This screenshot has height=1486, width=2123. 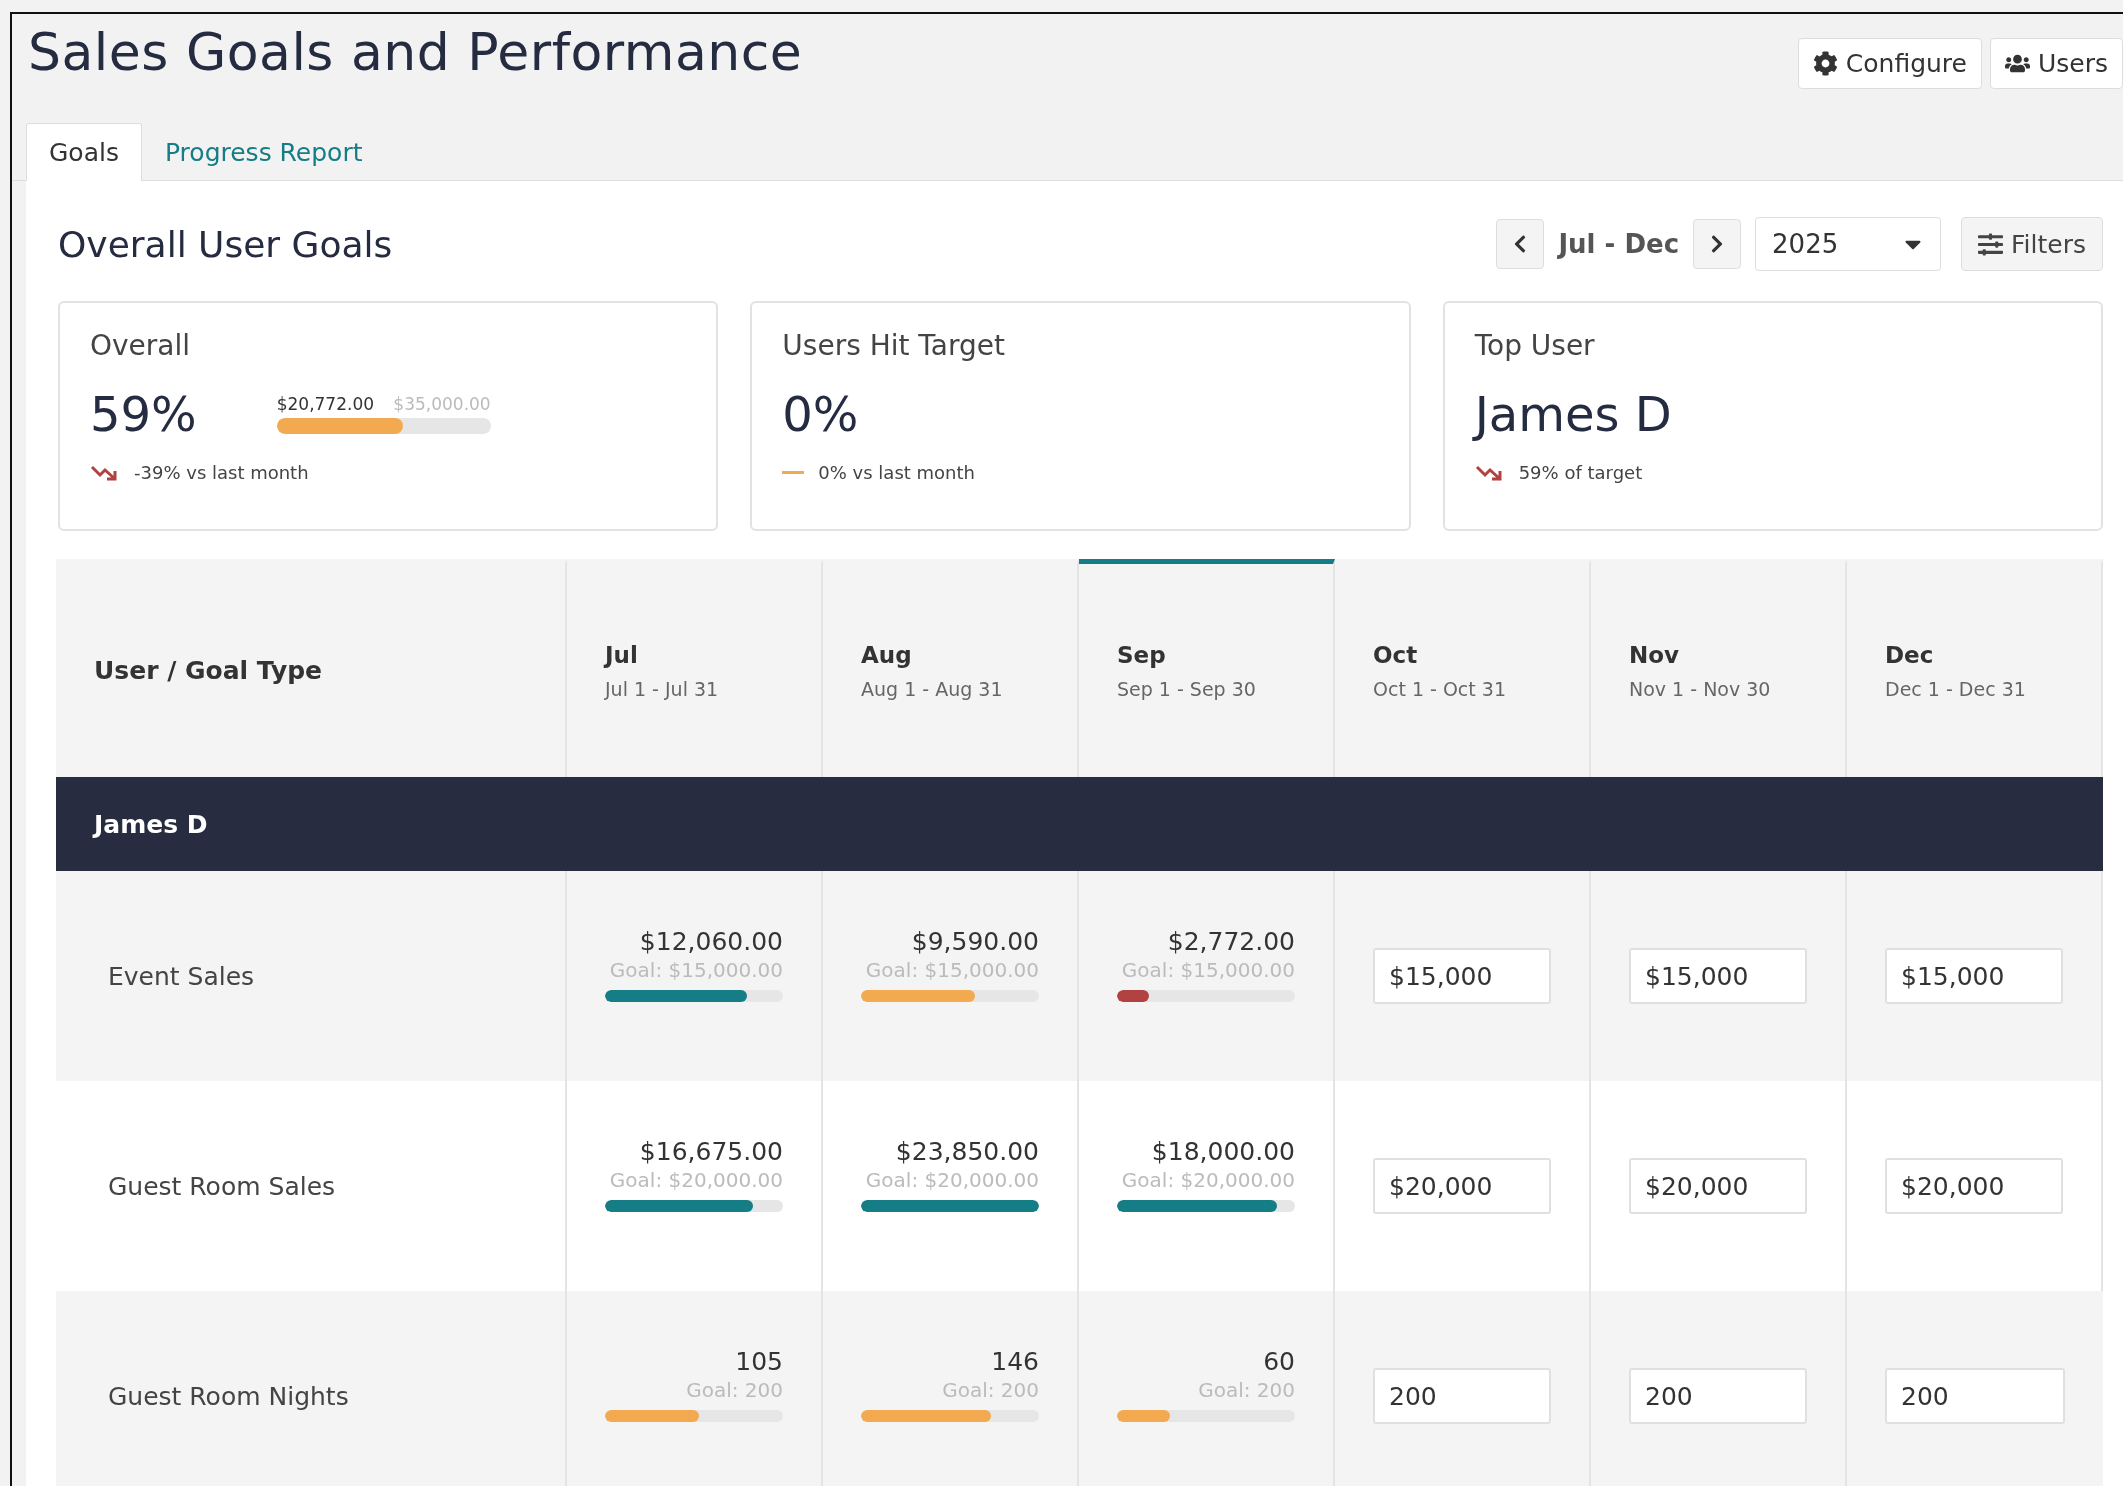 What do you see at coordinates (84, 152) in the screenshot?
I see `tab: Goals` at bounding box center [84, 152].